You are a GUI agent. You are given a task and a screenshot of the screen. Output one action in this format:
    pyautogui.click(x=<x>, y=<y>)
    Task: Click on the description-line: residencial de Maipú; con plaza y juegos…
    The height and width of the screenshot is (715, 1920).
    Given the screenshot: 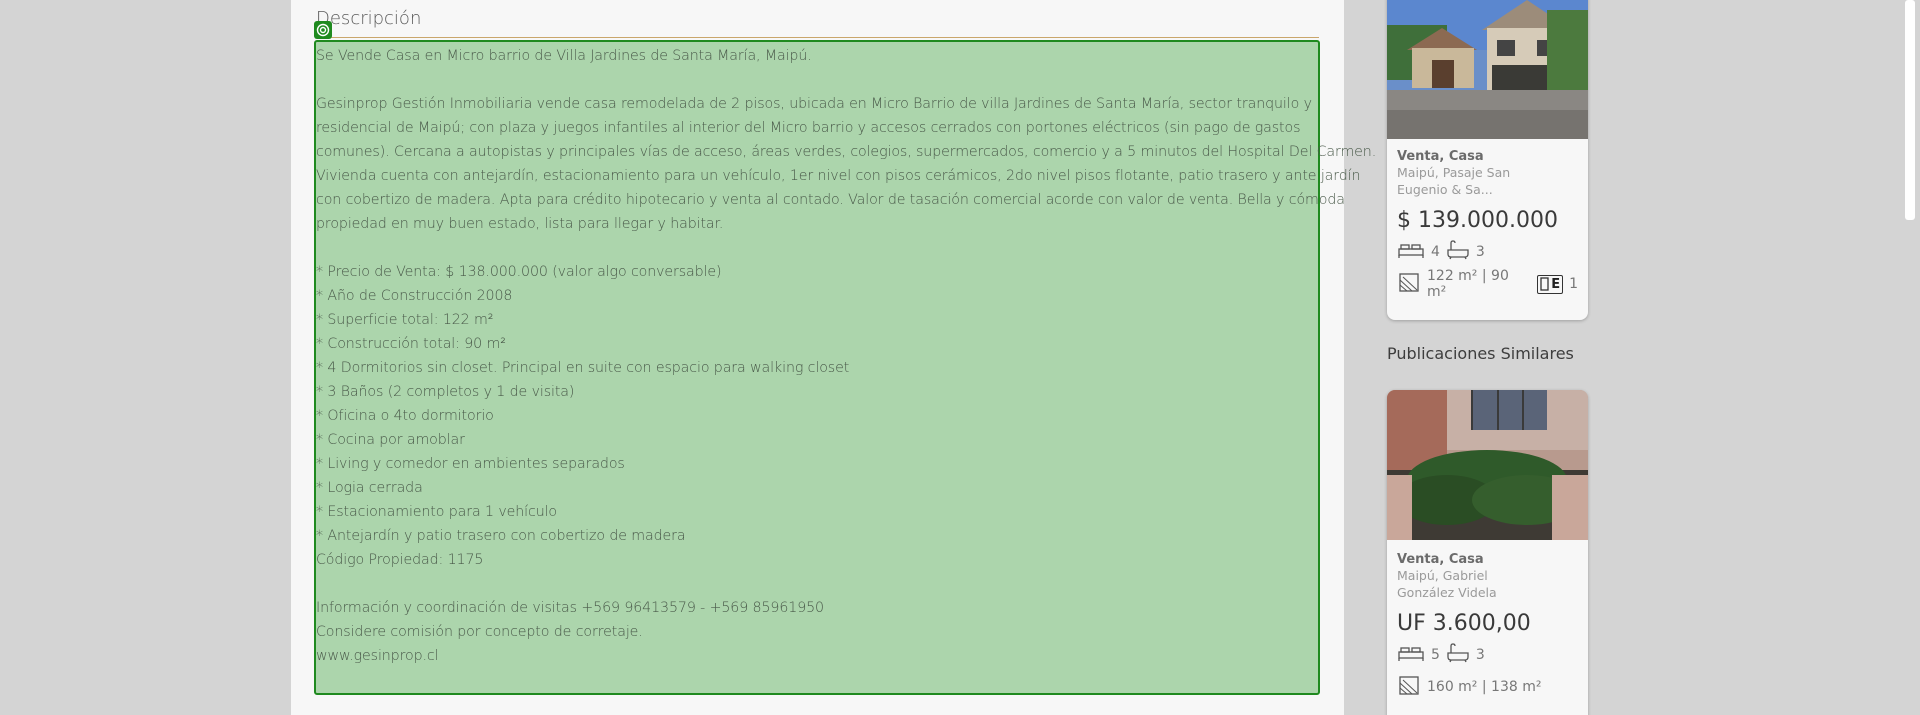 What is the action you would take?
    pyautogui.click(x=808, y=128)
    